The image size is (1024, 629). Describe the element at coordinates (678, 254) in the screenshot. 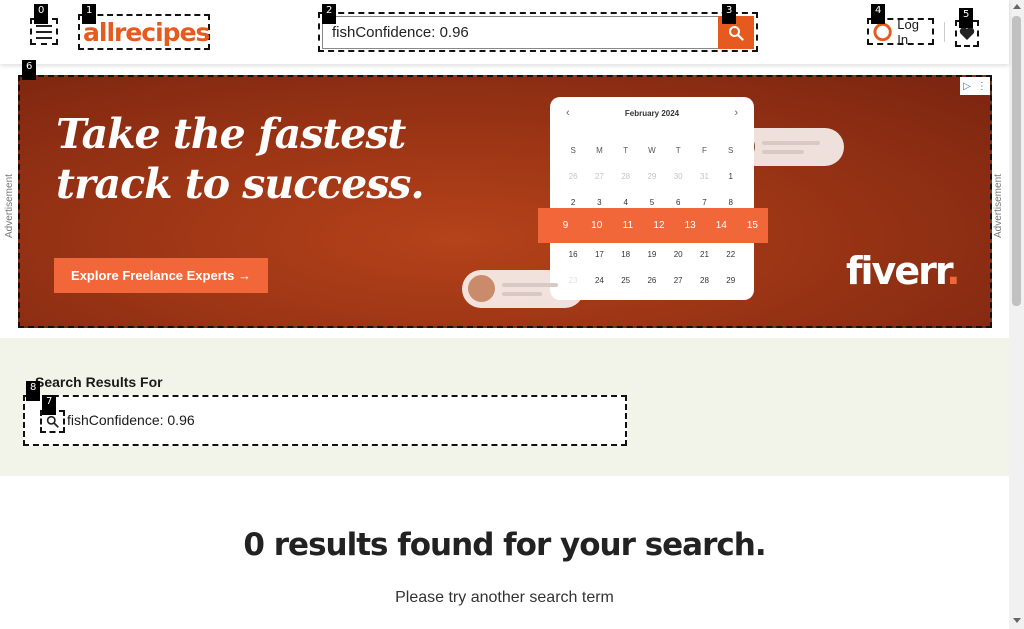

I see `calendar-day: 20` at that location.